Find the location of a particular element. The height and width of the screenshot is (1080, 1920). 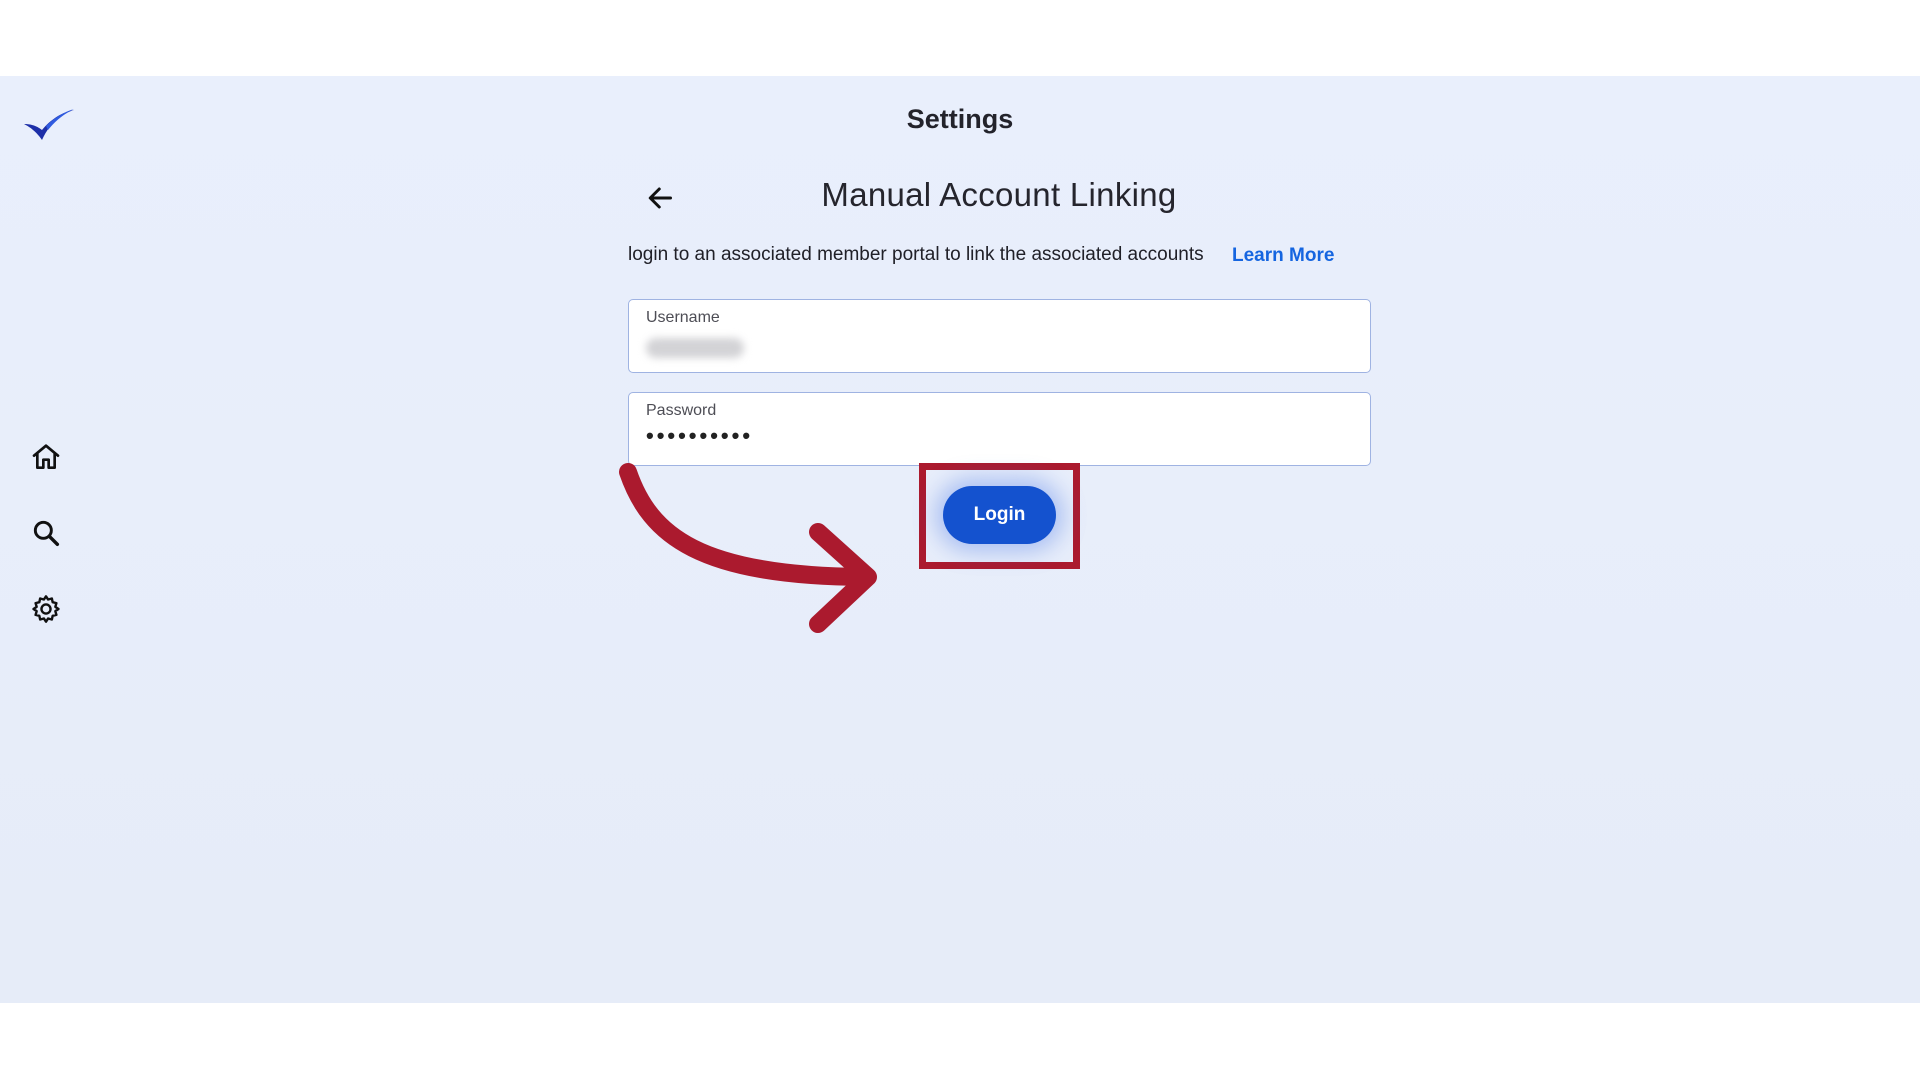

page-title: Settings is located at coordinates (960, 119).